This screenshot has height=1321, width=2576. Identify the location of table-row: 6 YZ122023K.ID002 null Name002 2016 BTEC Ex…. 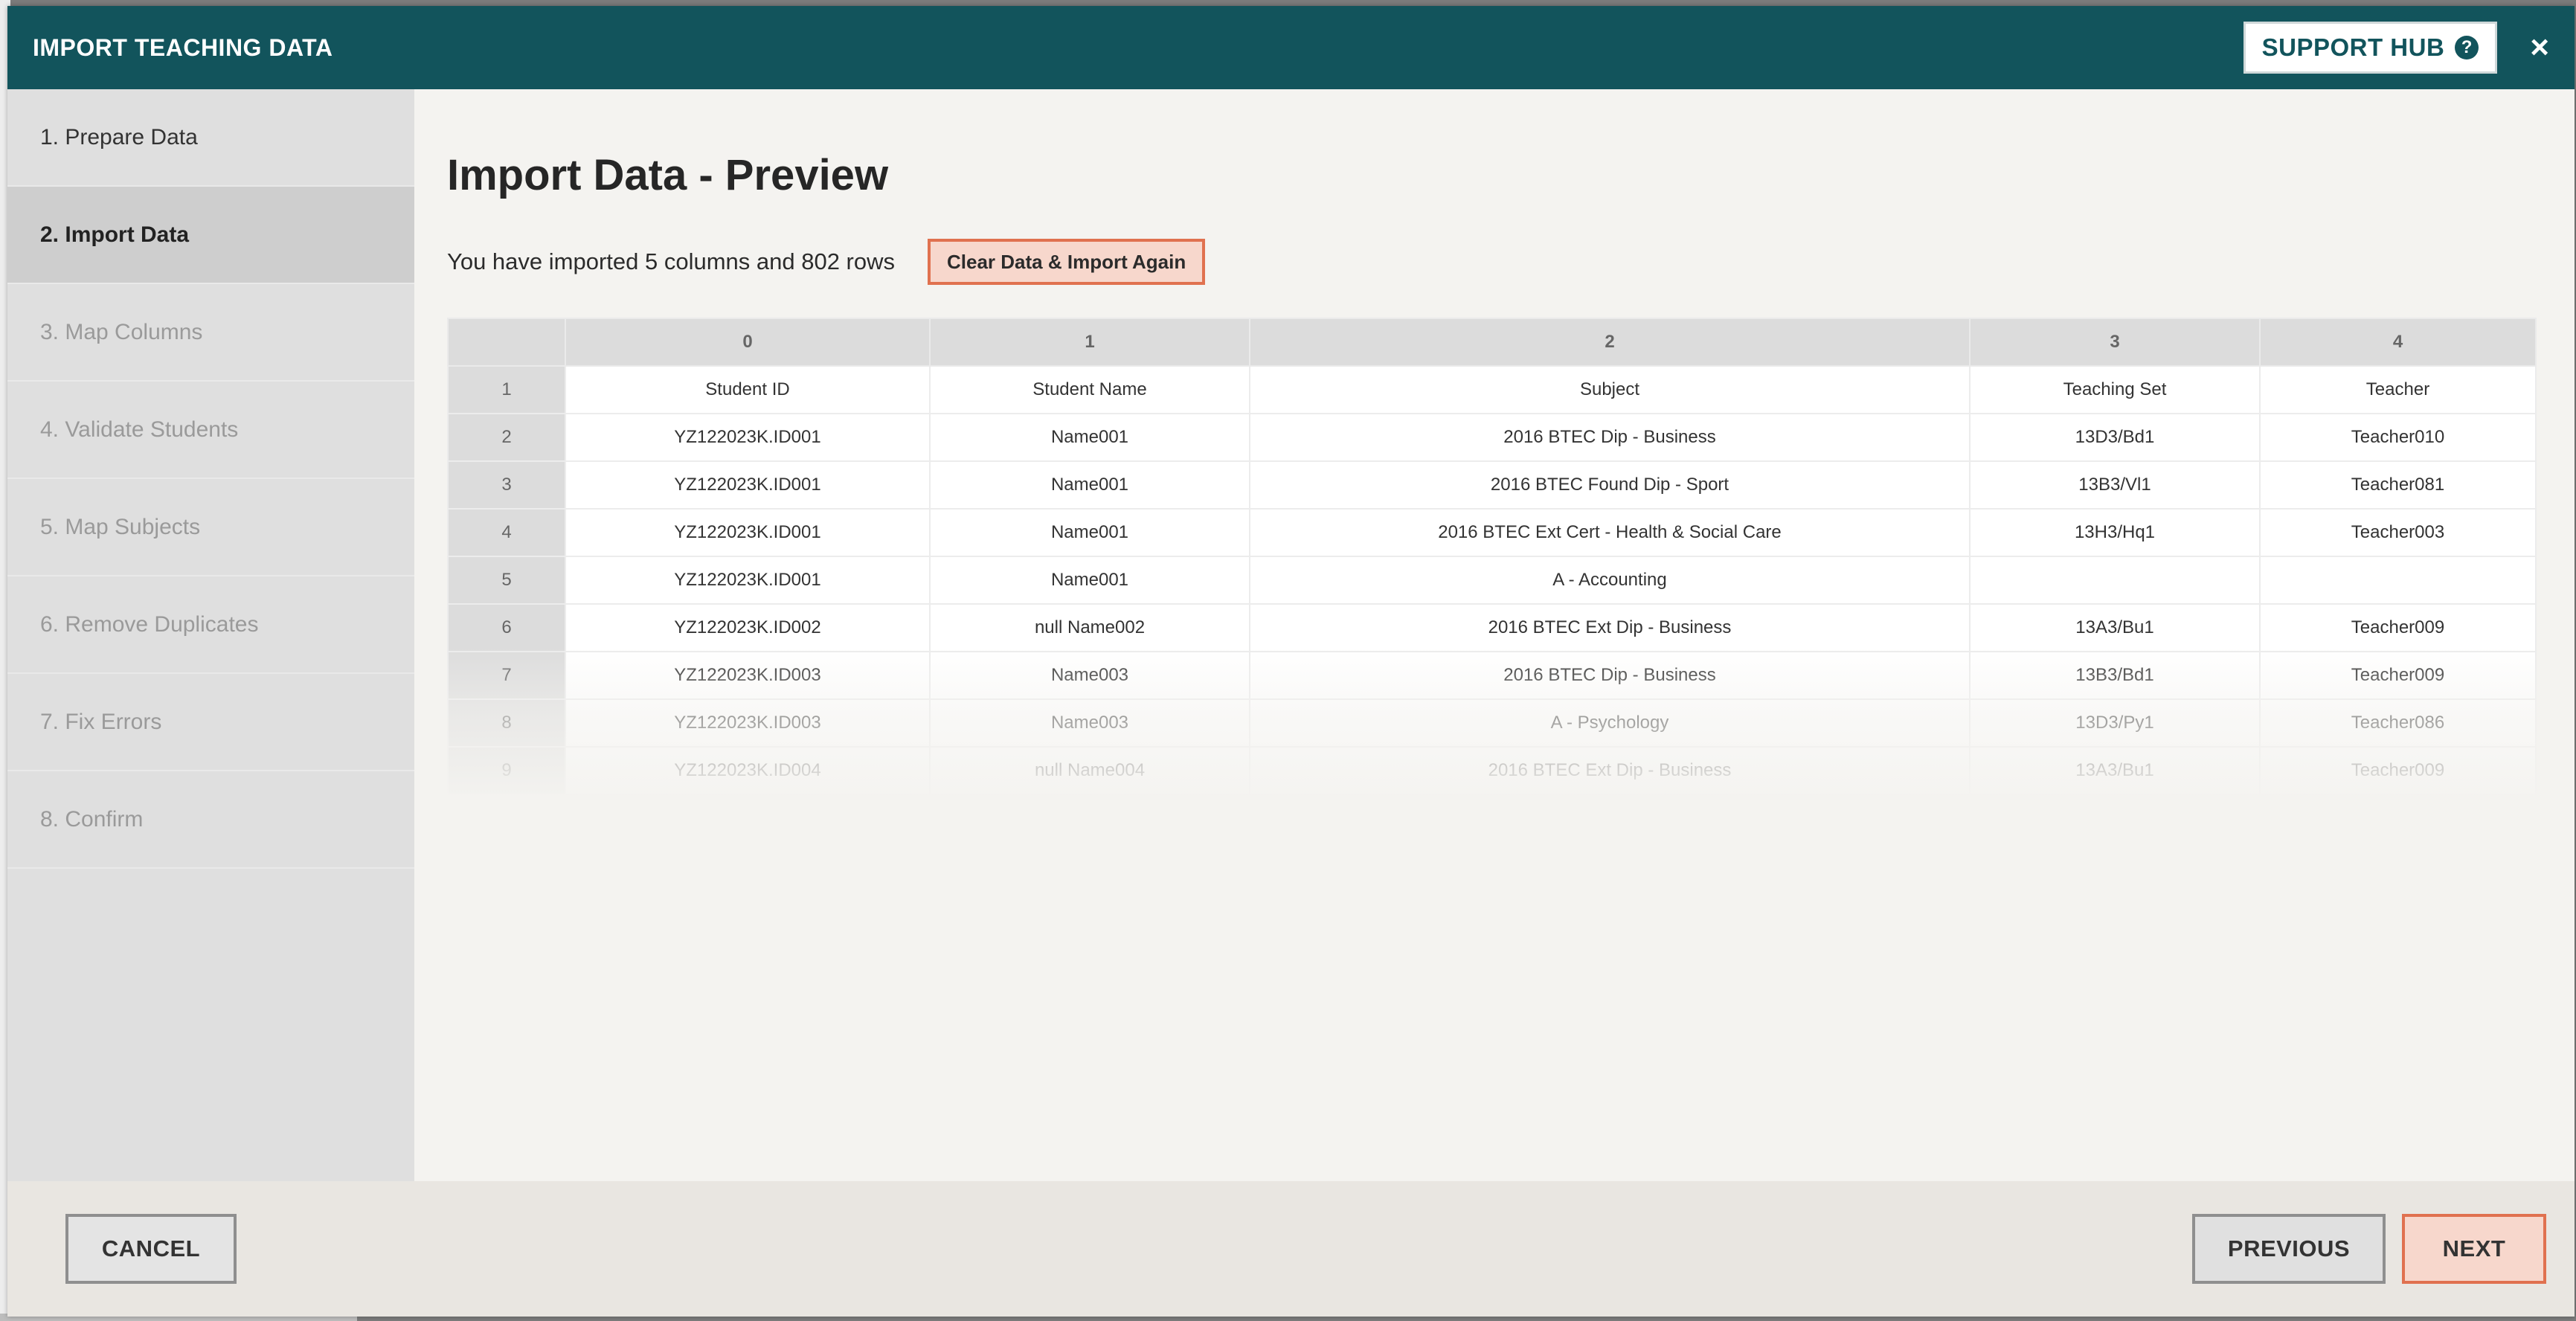
(1492, 627).